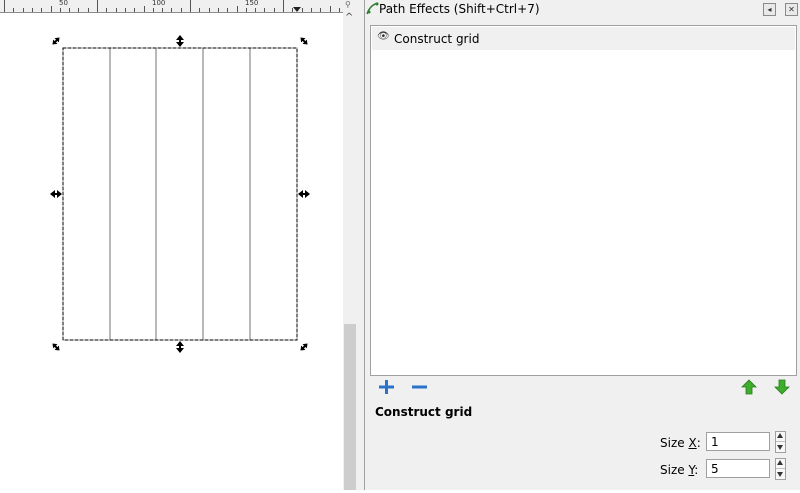 Image resolution: width=800 pixels, height=493 pixels. Describe the element at coordinates (459, 9) in the screenshot. I see `panel-title: Path Effects (Shift+Ctrl+7)` at that location.